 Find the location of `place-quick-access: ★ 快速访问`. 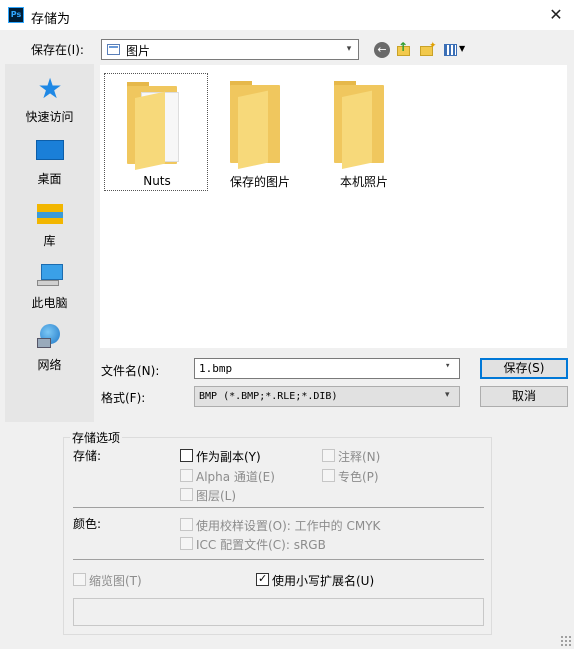

place-quick-access: ★ 快速访问 is located at coordinates (49, 100).